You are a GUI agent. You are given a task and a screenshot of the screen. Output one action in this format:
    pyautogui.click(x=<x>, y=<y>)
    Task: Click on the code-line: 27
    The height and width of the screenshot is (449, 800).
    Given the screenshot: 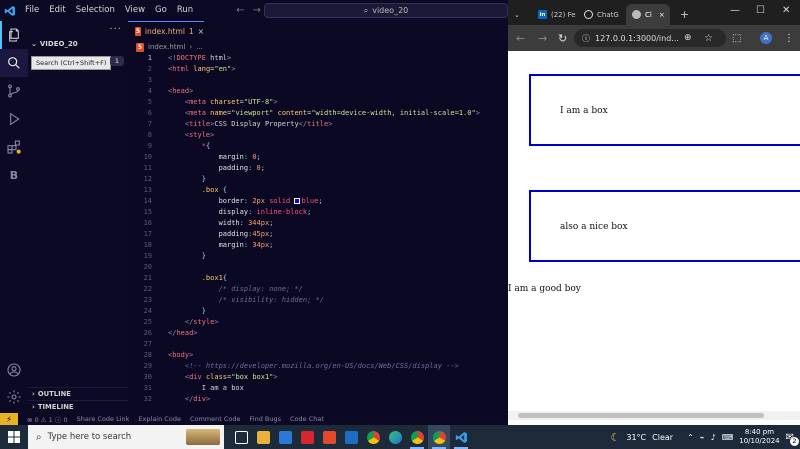 What is the action you would take?
    pyautogui.click(x=318, y=344)
    